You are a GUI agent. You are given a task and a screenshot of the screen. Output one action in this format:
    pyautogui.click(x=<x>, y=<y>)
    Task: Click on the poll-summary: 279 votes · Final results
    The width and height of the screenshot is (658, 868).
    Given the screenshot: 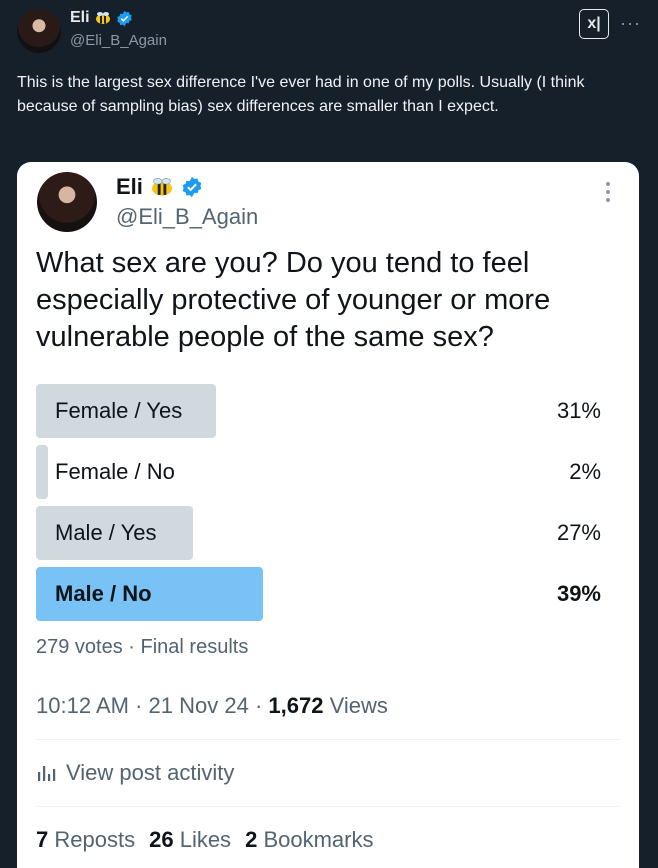 What is the action you would take?
    pyautogui.click(x=142, y=647)
    